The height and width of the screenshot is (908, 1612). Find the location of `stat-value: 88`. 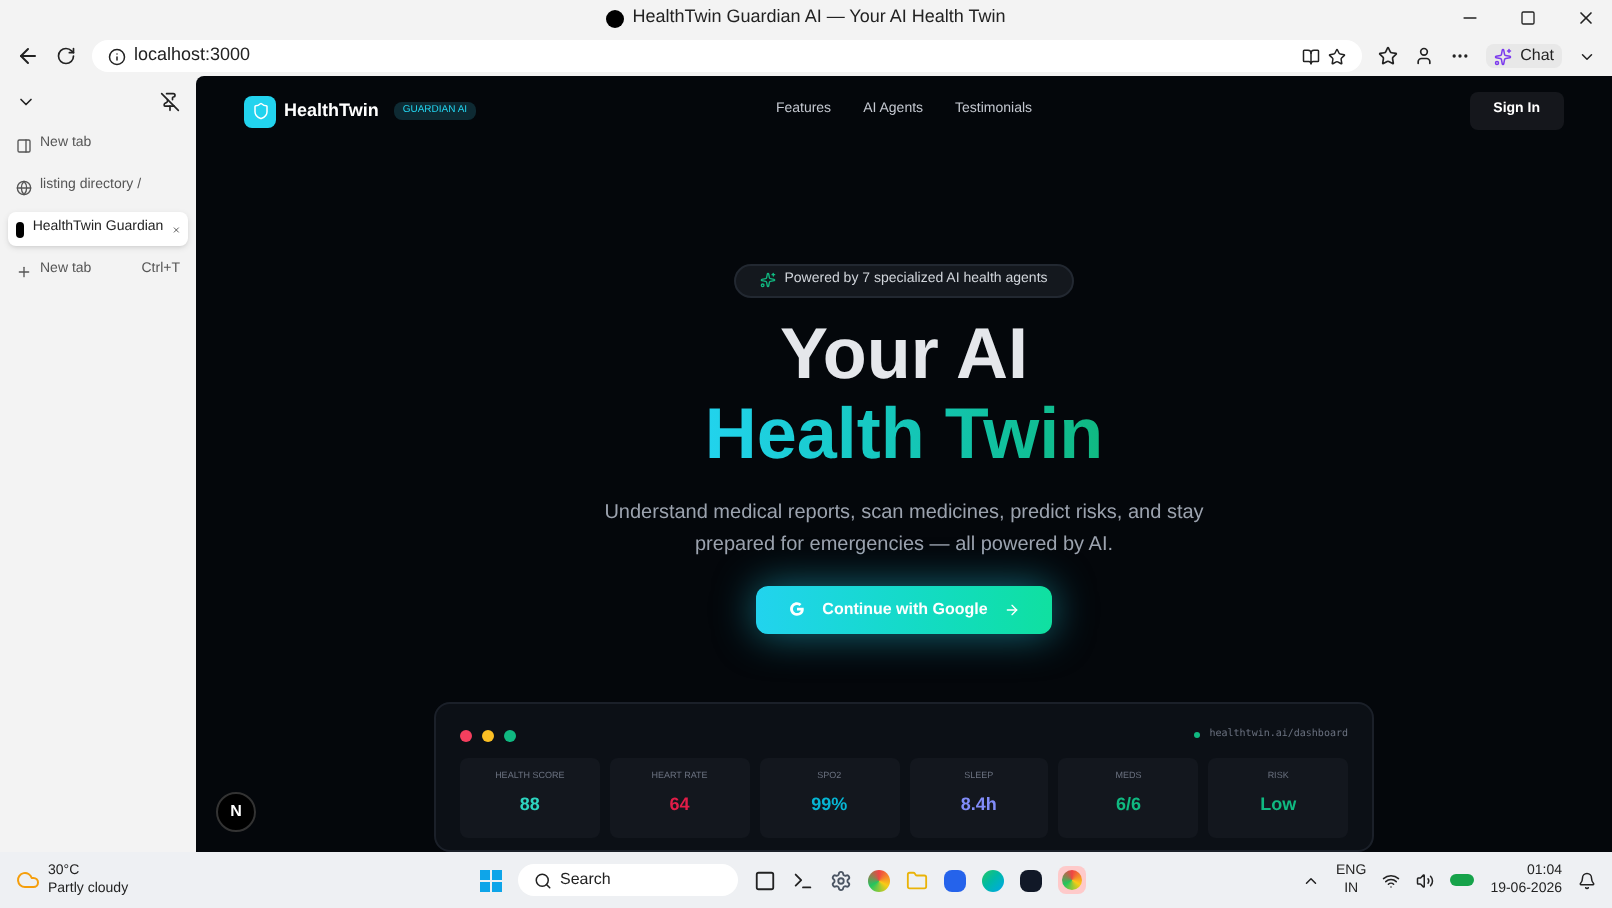

stat-value: 88 is located at coordinates (529, 805).